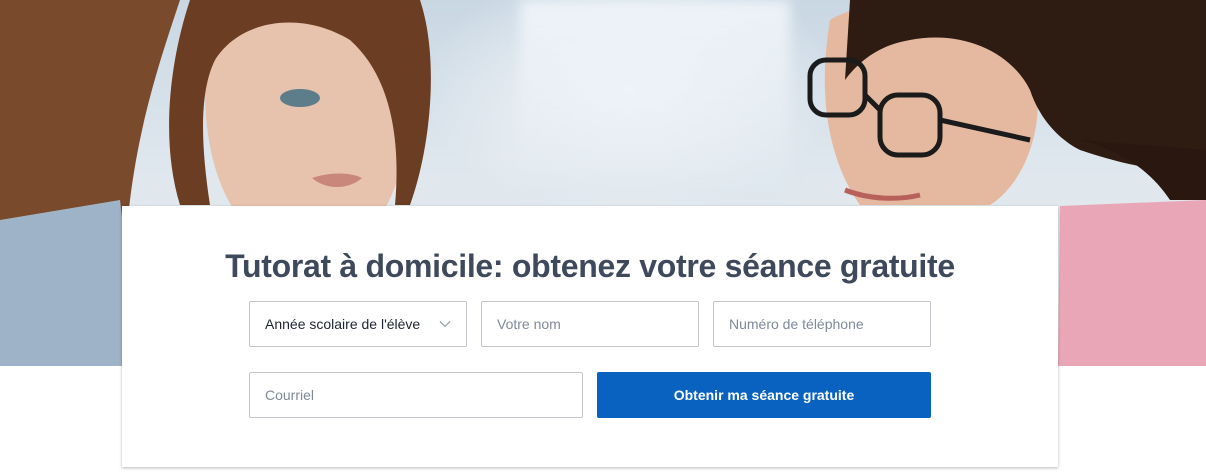 The image size is (1206, 476). What do you see at coordinates (590, 324) in the screenshot?
I see `name-input` at bounding box center [590, 324].